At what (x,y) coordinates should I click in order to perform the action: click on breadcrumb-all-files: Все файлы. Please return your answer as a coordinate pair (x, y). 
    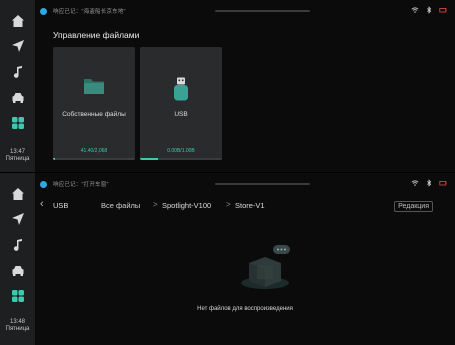
    Looking at the image, I should click on (120, 205).